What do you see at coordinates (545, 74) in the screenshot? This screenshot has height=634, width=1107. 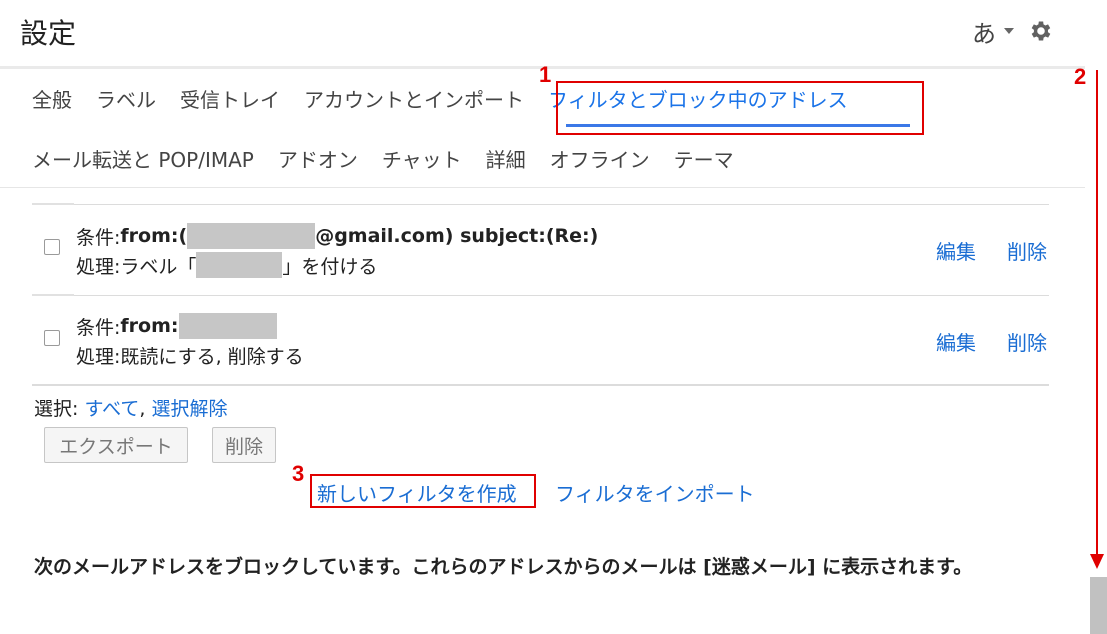 I see `annotation-number-1: 1` at bounding box center [545, 74].